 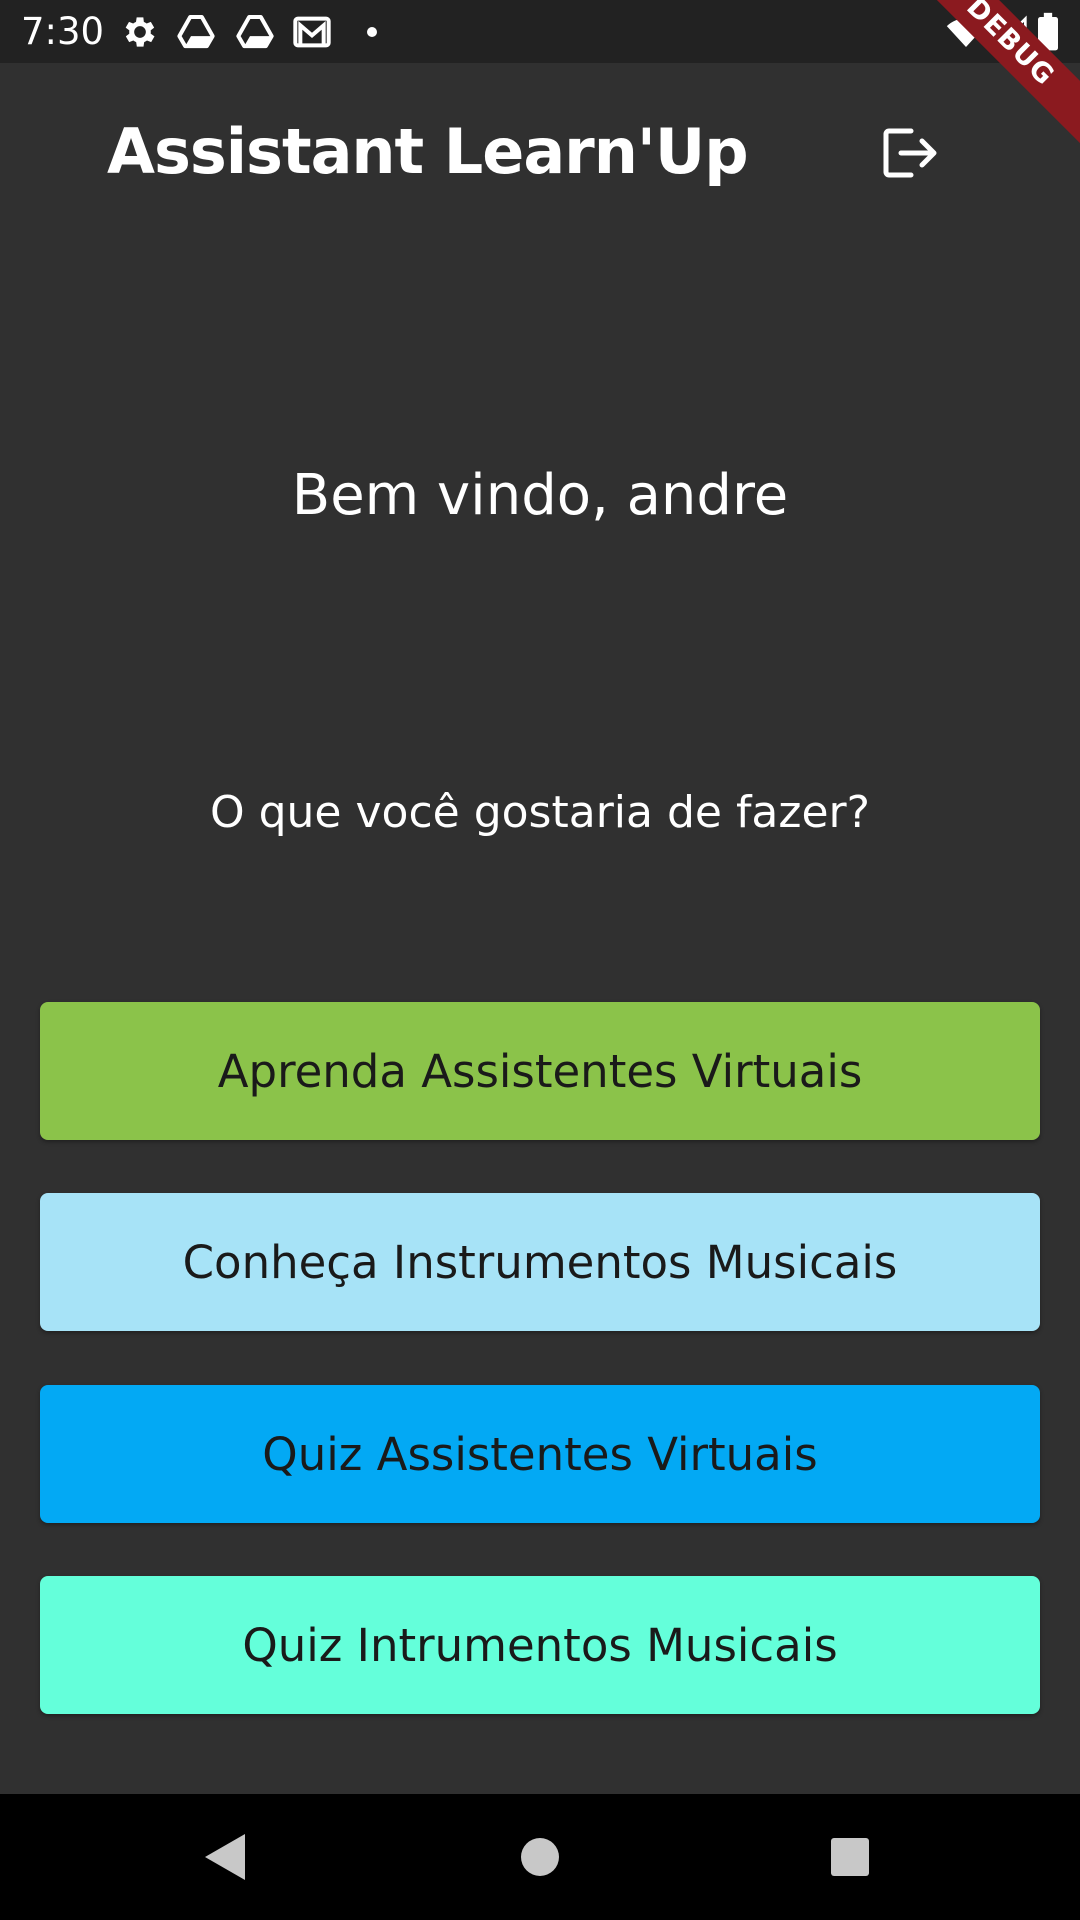 I want to click on app-title: Assistant Learn'Up, so click(x=428, y=151).